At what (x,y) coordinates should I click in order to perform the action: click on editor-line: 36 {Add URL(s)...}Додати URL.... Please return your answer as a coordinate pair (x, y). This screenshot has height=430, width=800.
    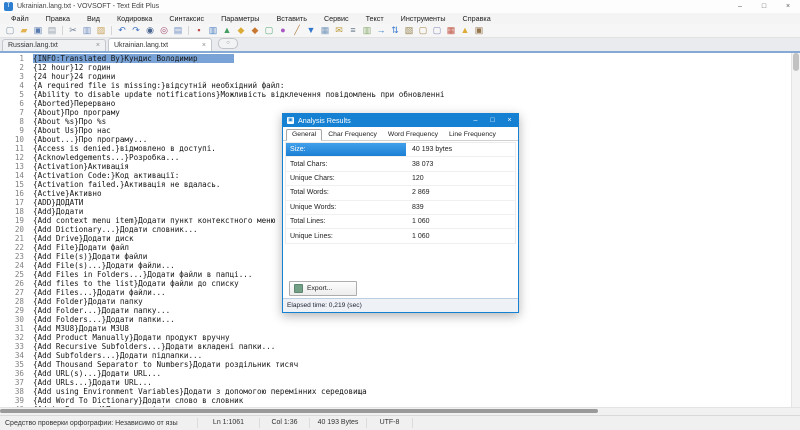
    Looking at the image, I should click on (396, 373).